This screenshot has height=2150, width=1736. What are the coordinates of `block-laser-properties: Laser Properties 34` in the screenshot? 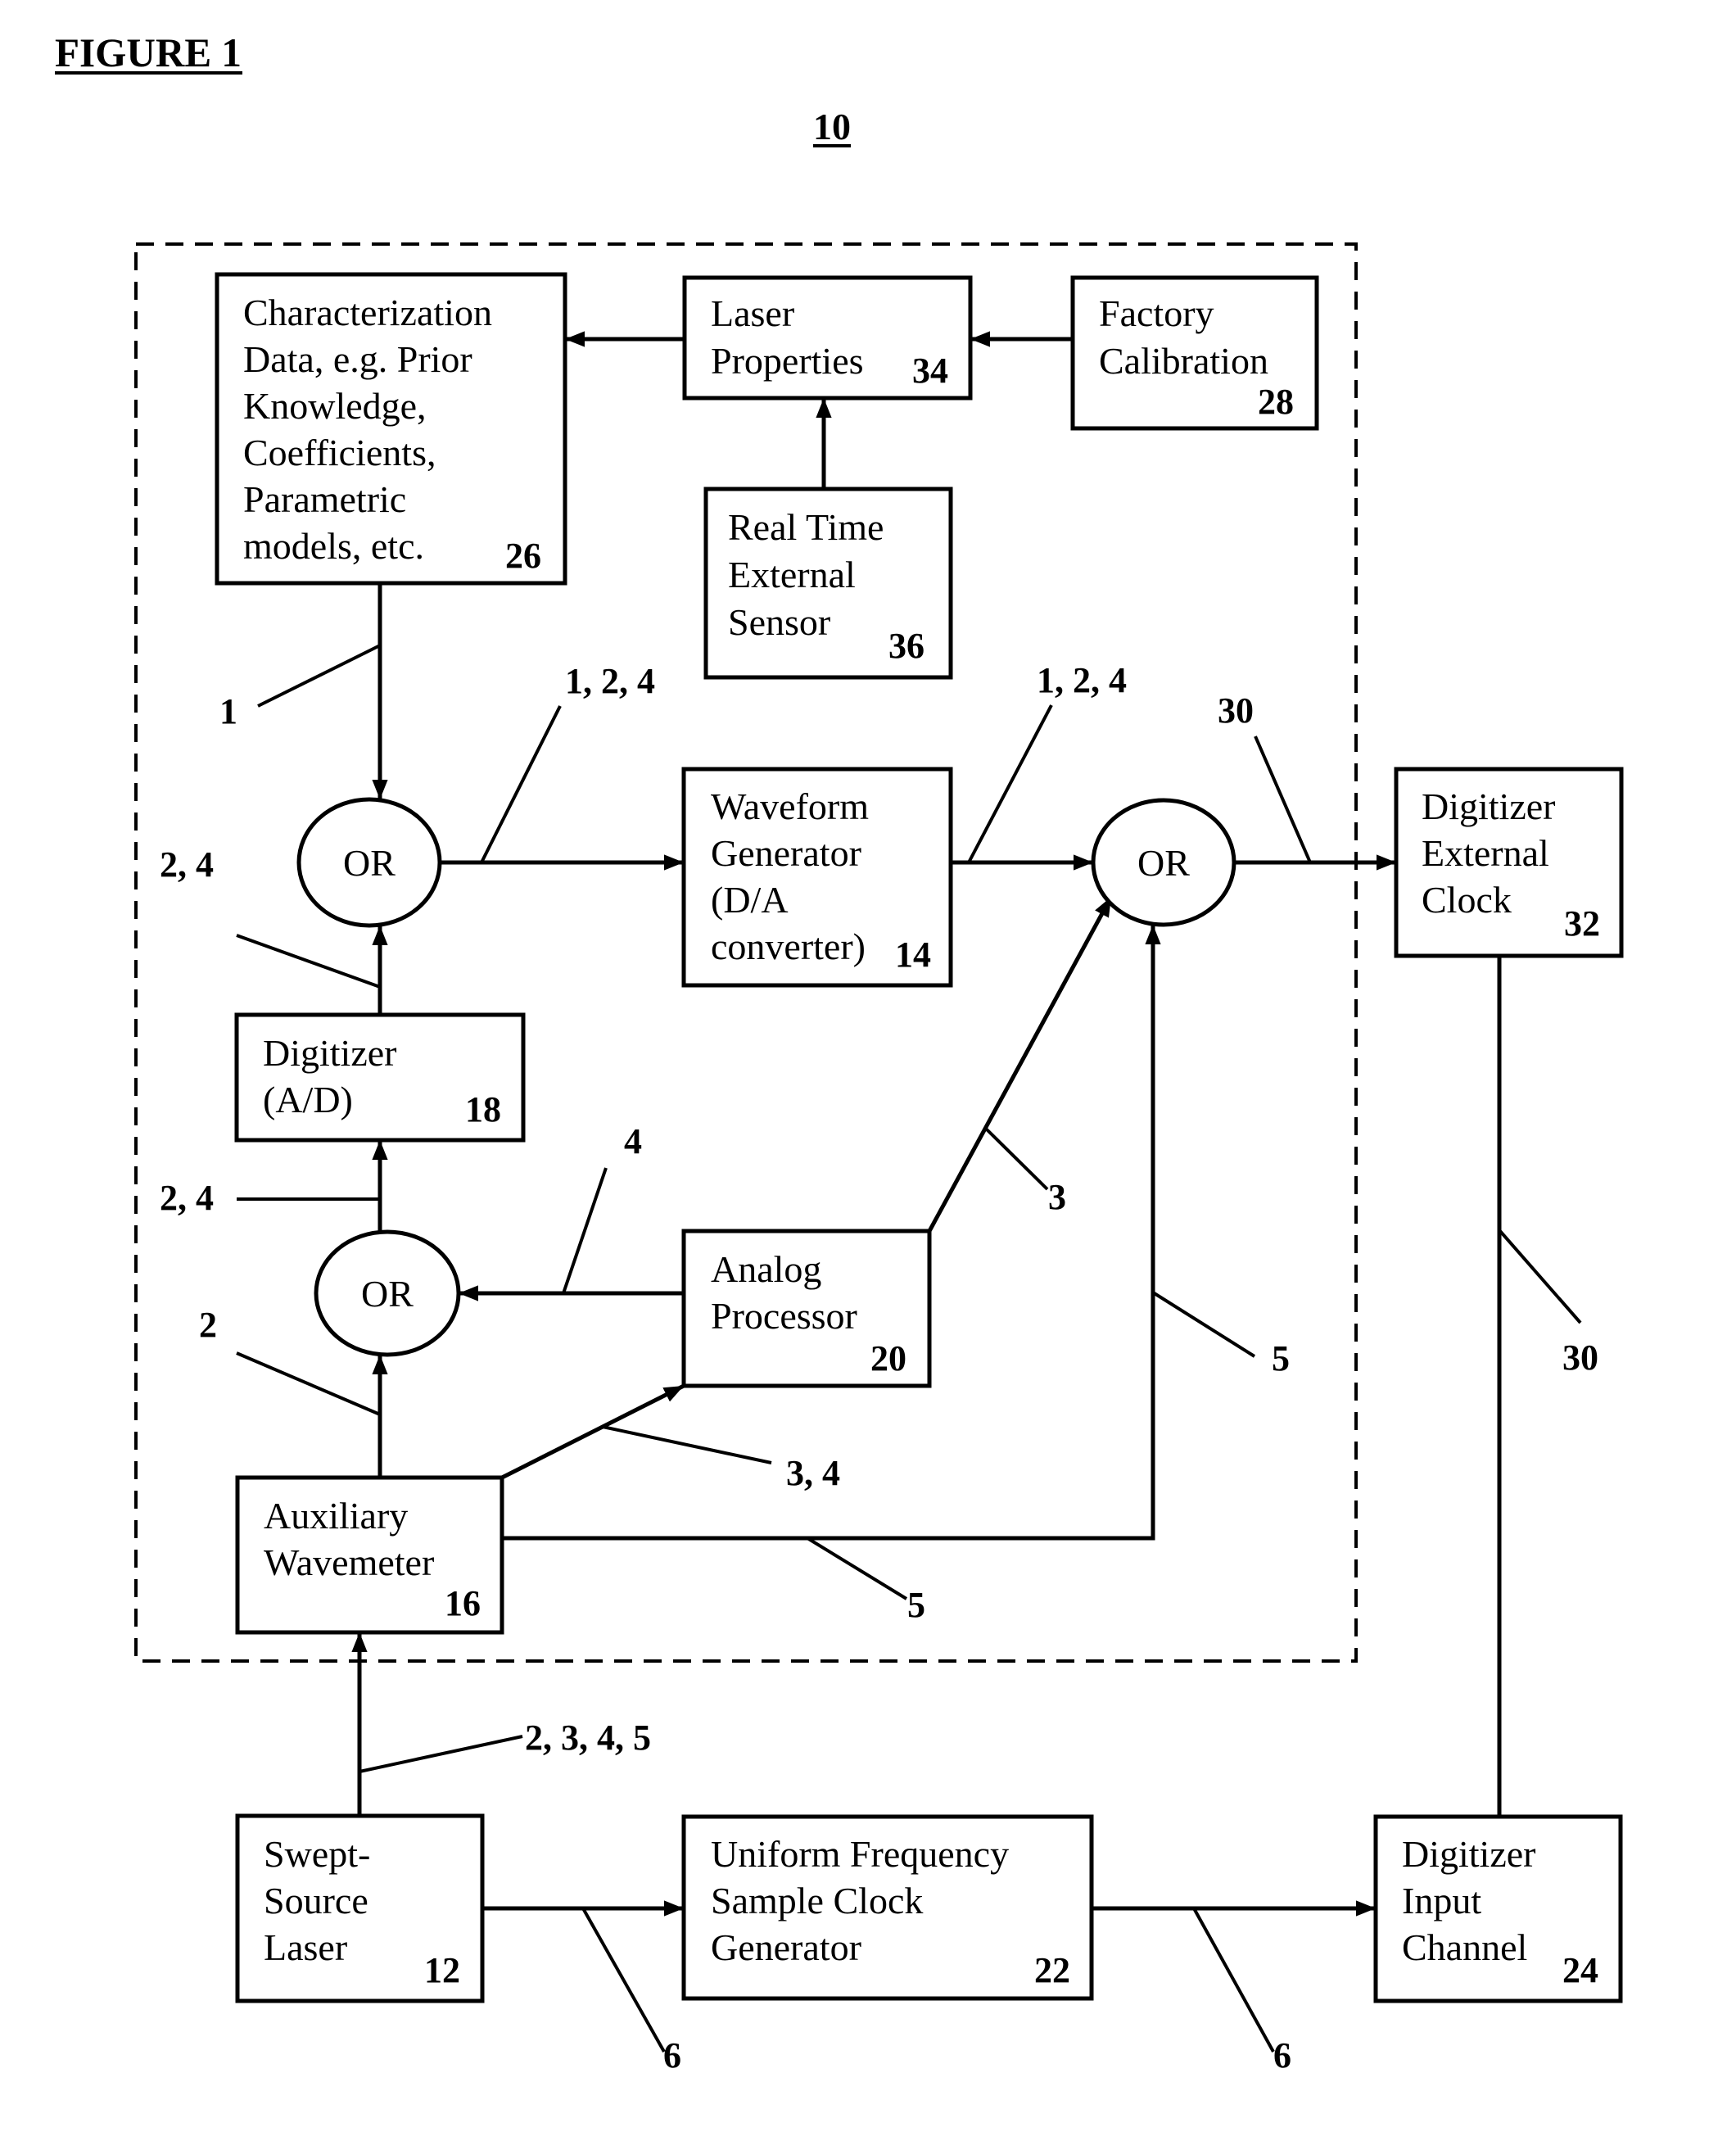 It's located at (827, 338).